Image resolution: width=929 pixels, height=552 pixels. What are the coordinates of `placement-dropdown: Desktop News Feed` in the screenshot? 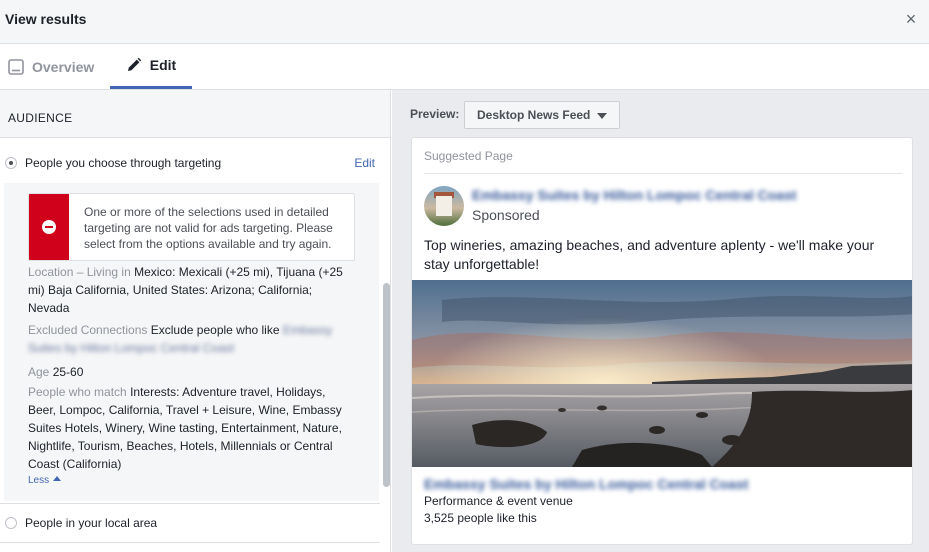 It's located at (542, 115).